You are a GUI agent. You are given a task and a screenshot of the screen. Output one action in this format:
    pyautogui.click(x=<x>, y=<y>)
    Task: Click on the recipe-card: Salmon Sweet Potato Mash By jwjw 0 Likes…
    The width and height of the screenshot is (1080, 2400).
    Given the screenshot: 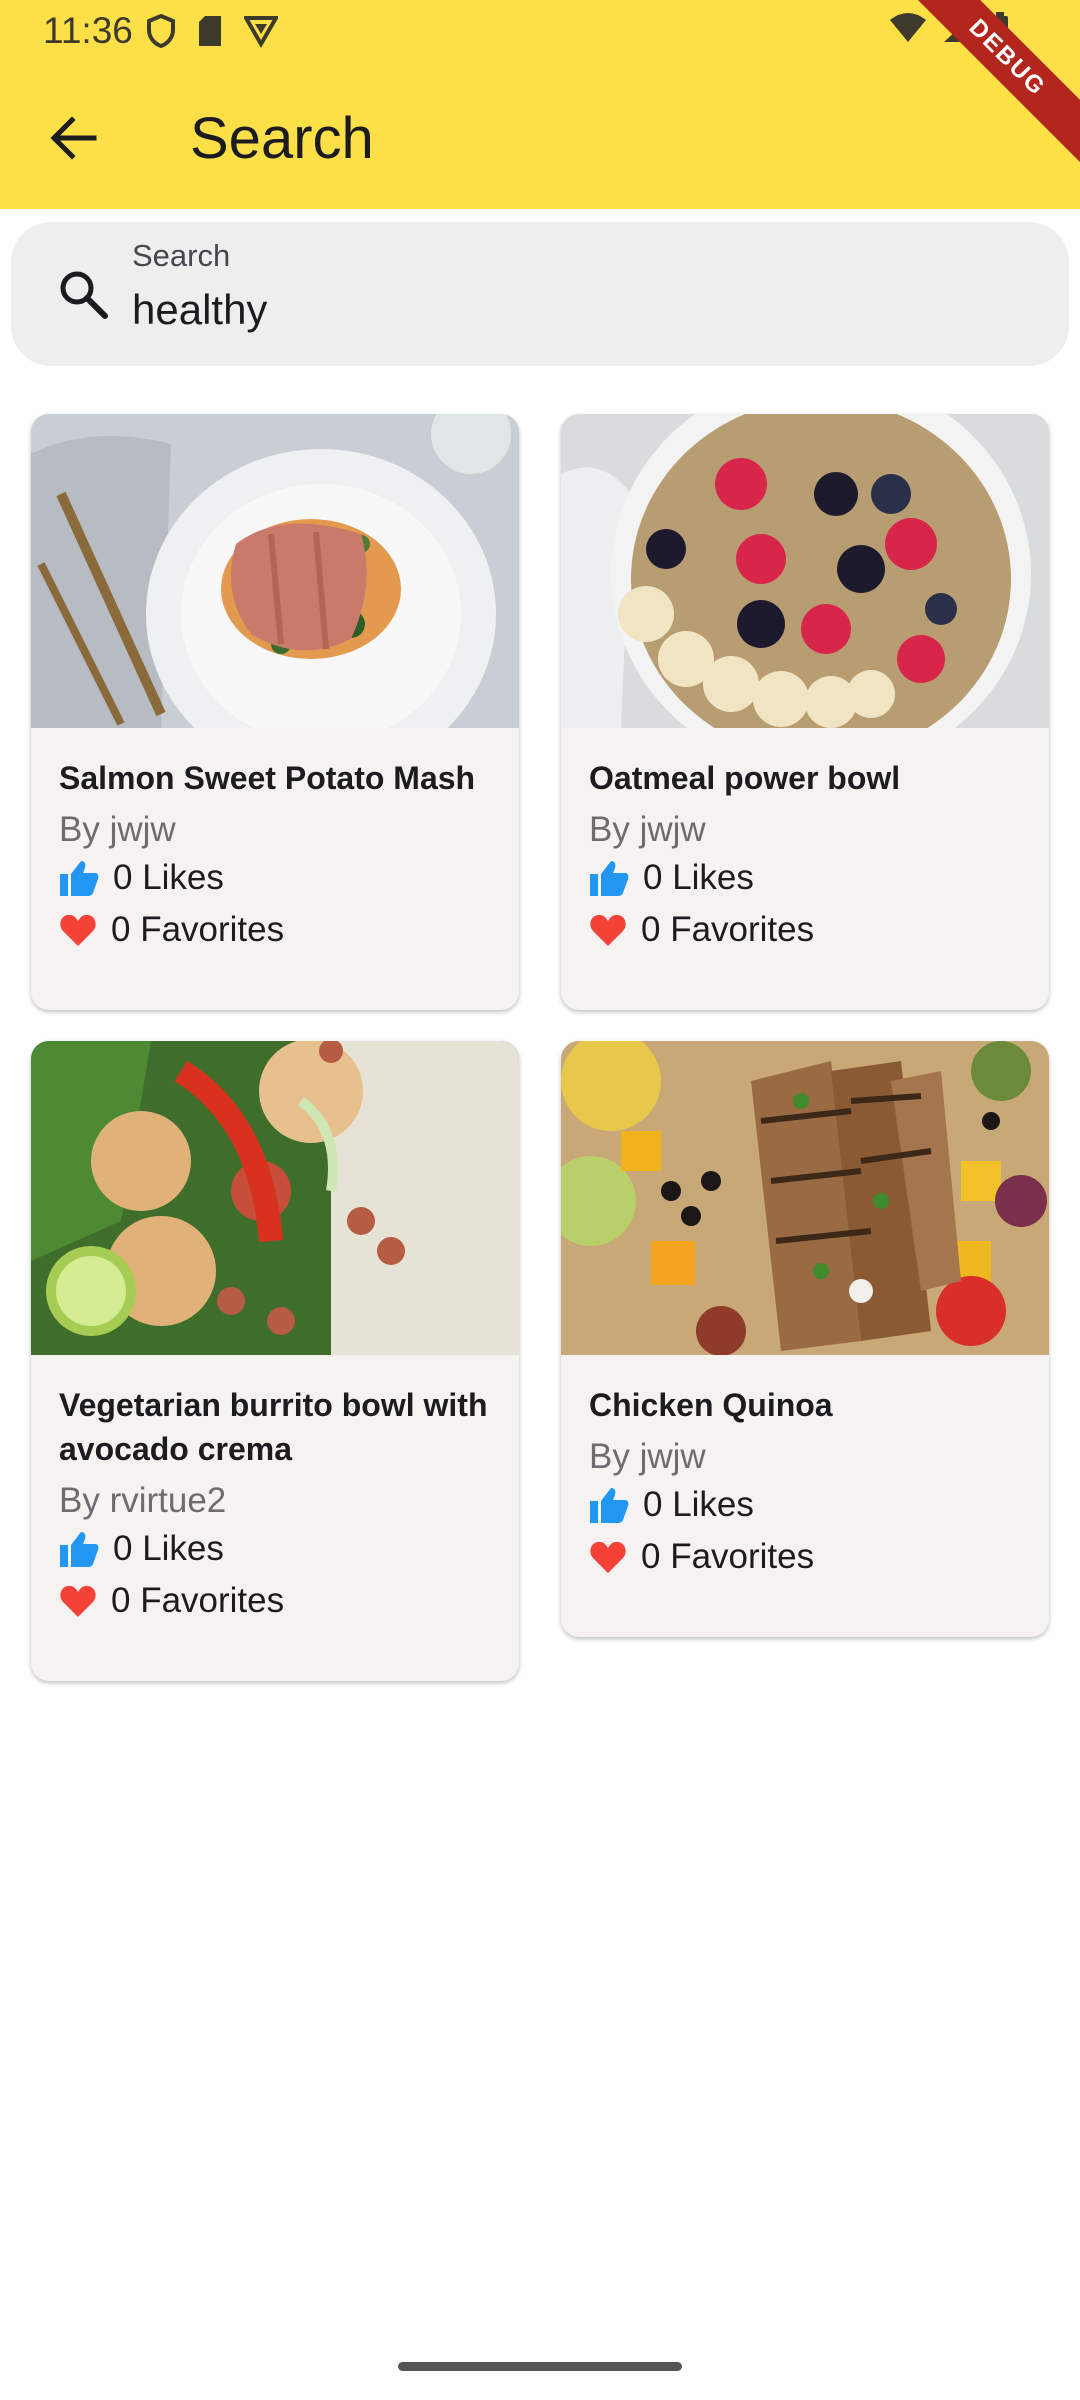 What is the action you would take?
    pyautogui.click(x=275, y=712)
    